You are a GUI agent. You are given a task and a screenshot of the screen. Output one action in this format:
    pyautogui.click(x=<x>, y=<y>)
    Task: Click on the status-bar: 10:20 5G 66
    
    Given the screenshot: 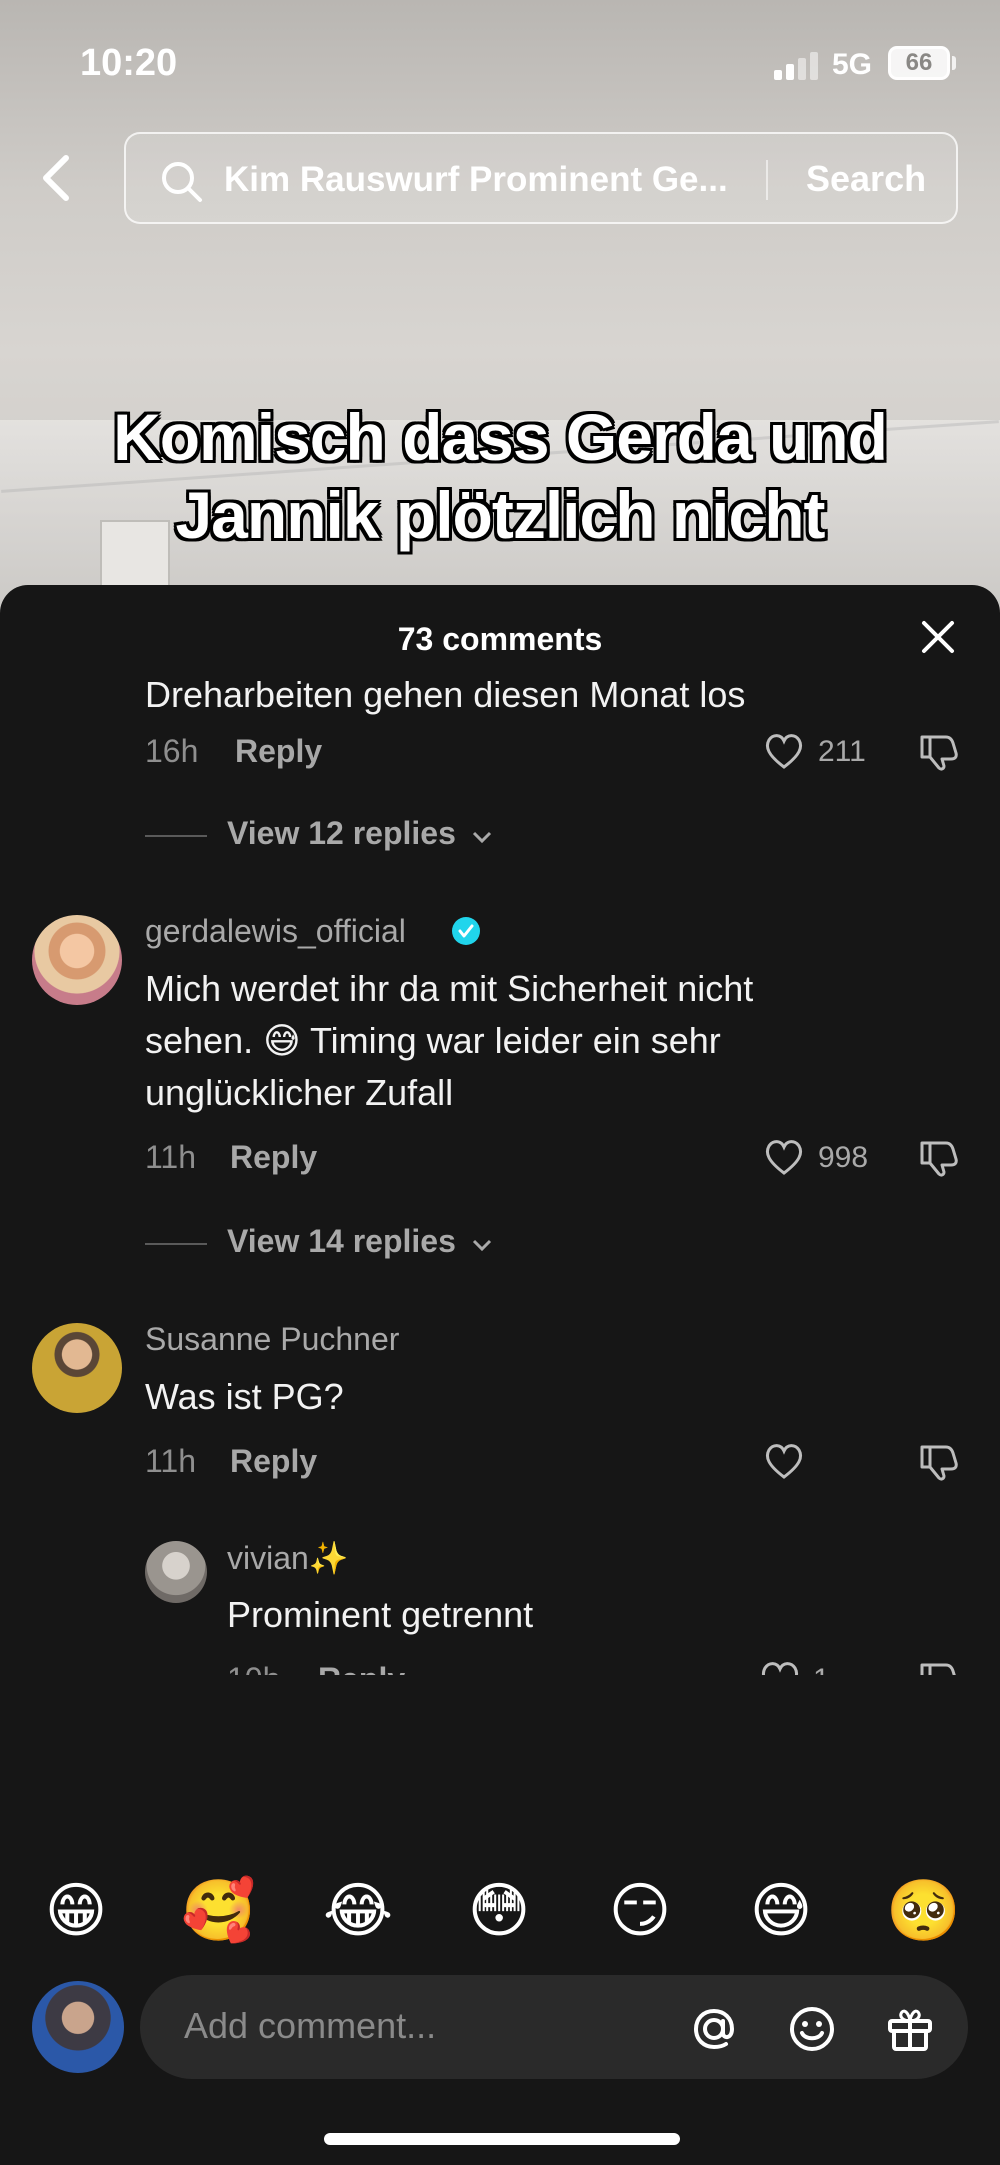 What is the action you would take?
    pyautogui.click(x=500, y=65)
    